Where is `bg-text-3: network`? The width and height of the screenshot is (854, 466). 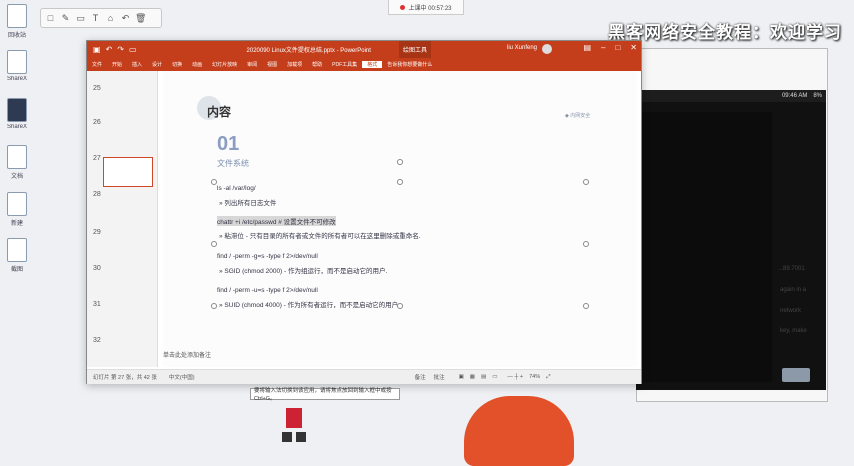
bg-text-3: network is located at coordinates (791, 311).